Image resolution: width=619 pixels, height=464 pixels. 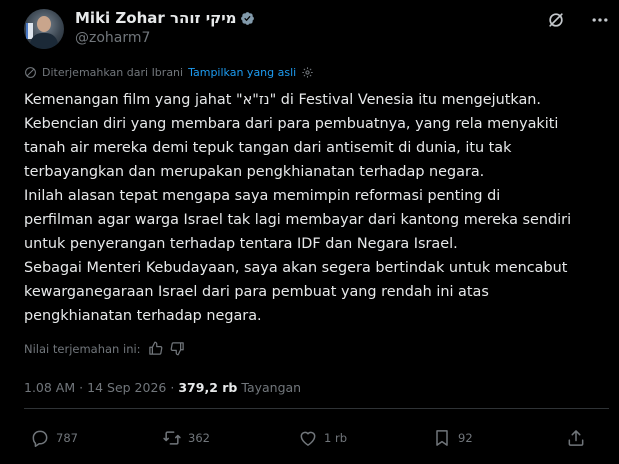 What do you see at coordinates (155, 18) in the screenshot?
I see `author-display-name: Miki Zohar מיקי זוהר` at bounding box center [155, 18].